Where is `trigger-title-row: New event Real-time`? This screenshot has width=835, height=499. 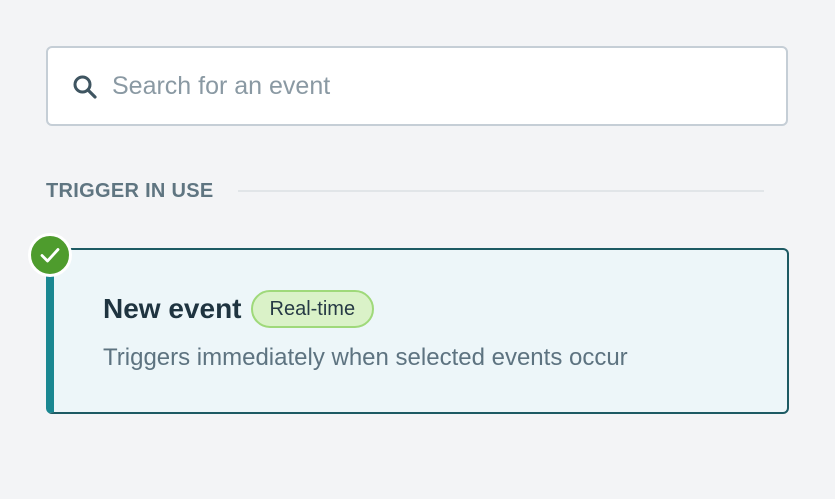
trigger-title-row: New event Real-time is located at coordinates (239, 309).